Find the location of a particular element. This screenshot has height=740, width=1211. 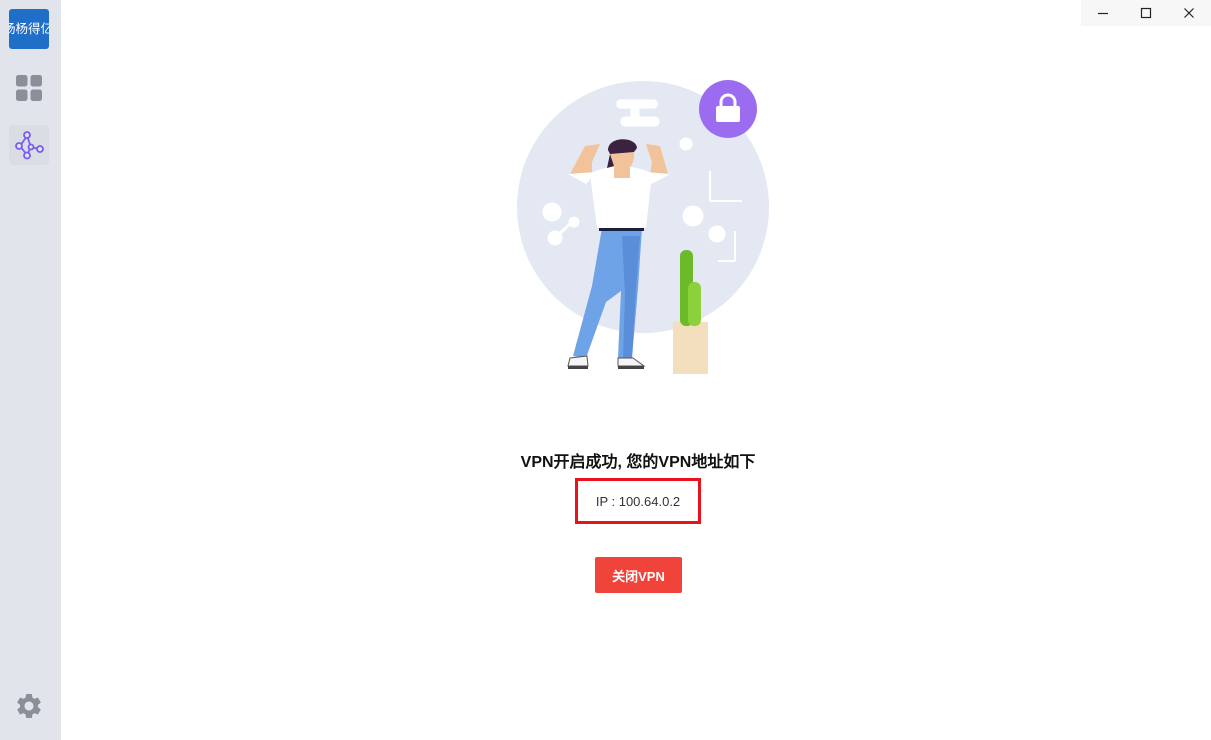

vpn-illustration is located at coordinates (643, 227).